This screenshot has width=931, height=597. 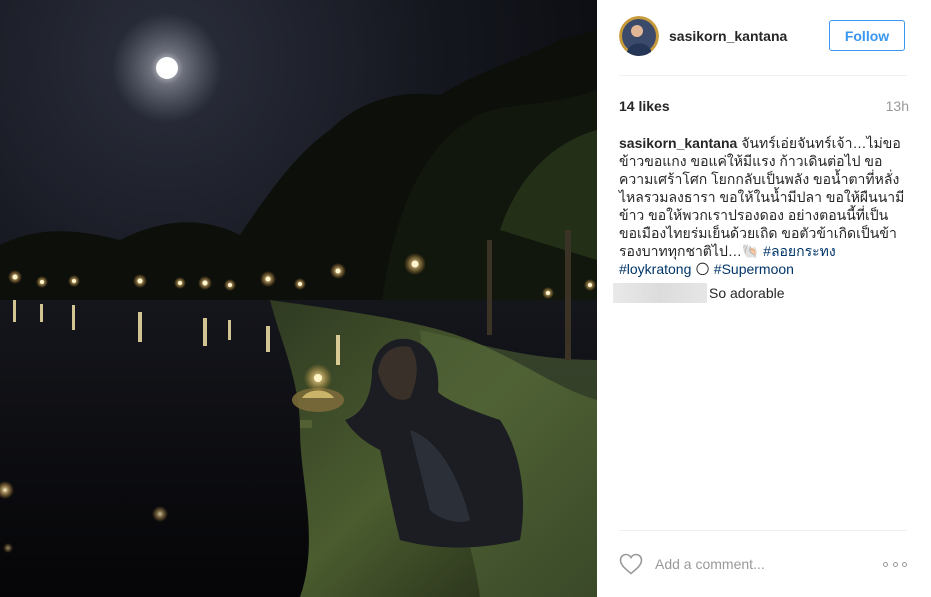 What do you see at coordinates (747, 293) in the screenshot?
I see `comment-text: So adorable` at bounding box center [747, 293].